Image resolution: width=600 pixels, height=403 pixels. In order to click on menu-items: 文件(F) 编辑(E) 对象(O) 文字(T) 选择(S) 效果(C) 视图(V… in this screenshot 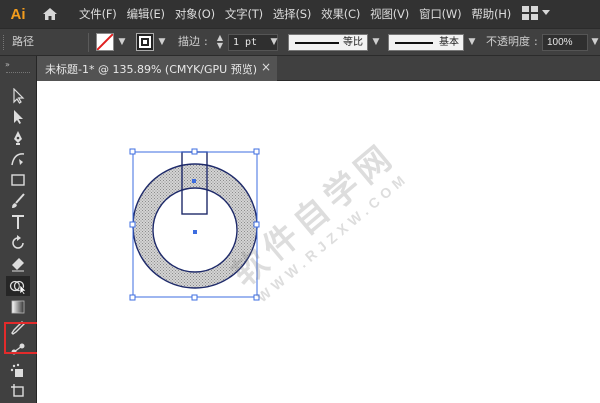, I will do `click(295, 14)`.